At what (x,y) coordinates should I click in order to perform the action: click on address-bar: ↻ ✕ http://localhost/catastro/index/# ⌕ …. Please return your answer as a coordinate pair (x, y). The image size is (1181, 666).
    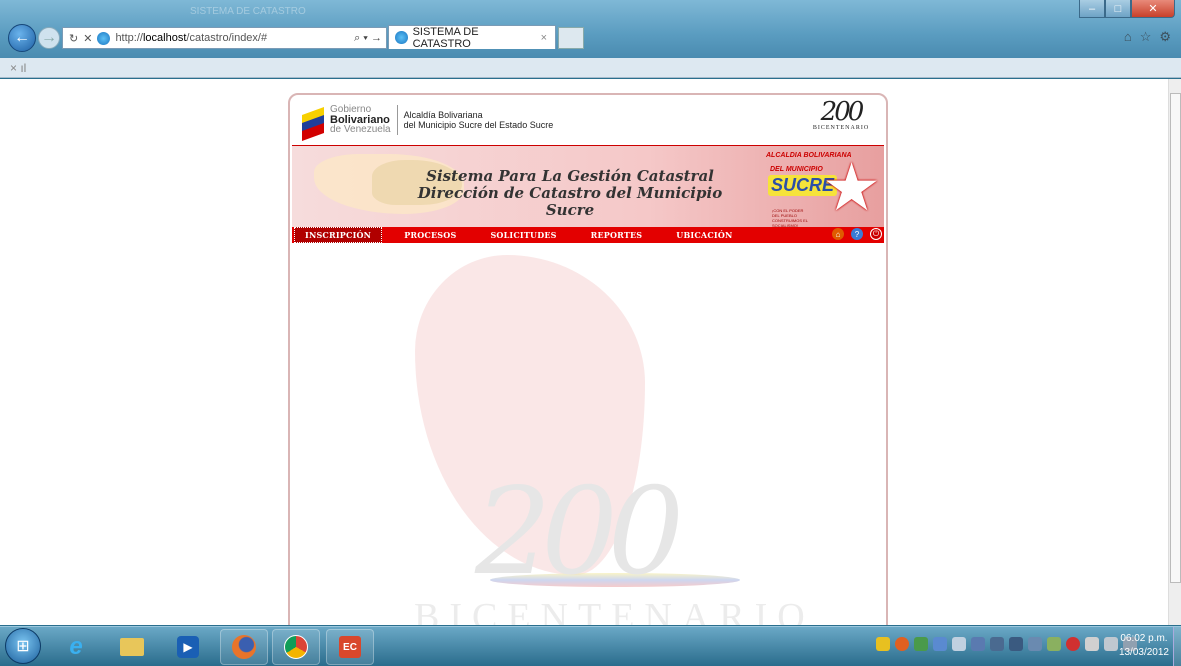
    Looking at the image, I should click on (224, 38).